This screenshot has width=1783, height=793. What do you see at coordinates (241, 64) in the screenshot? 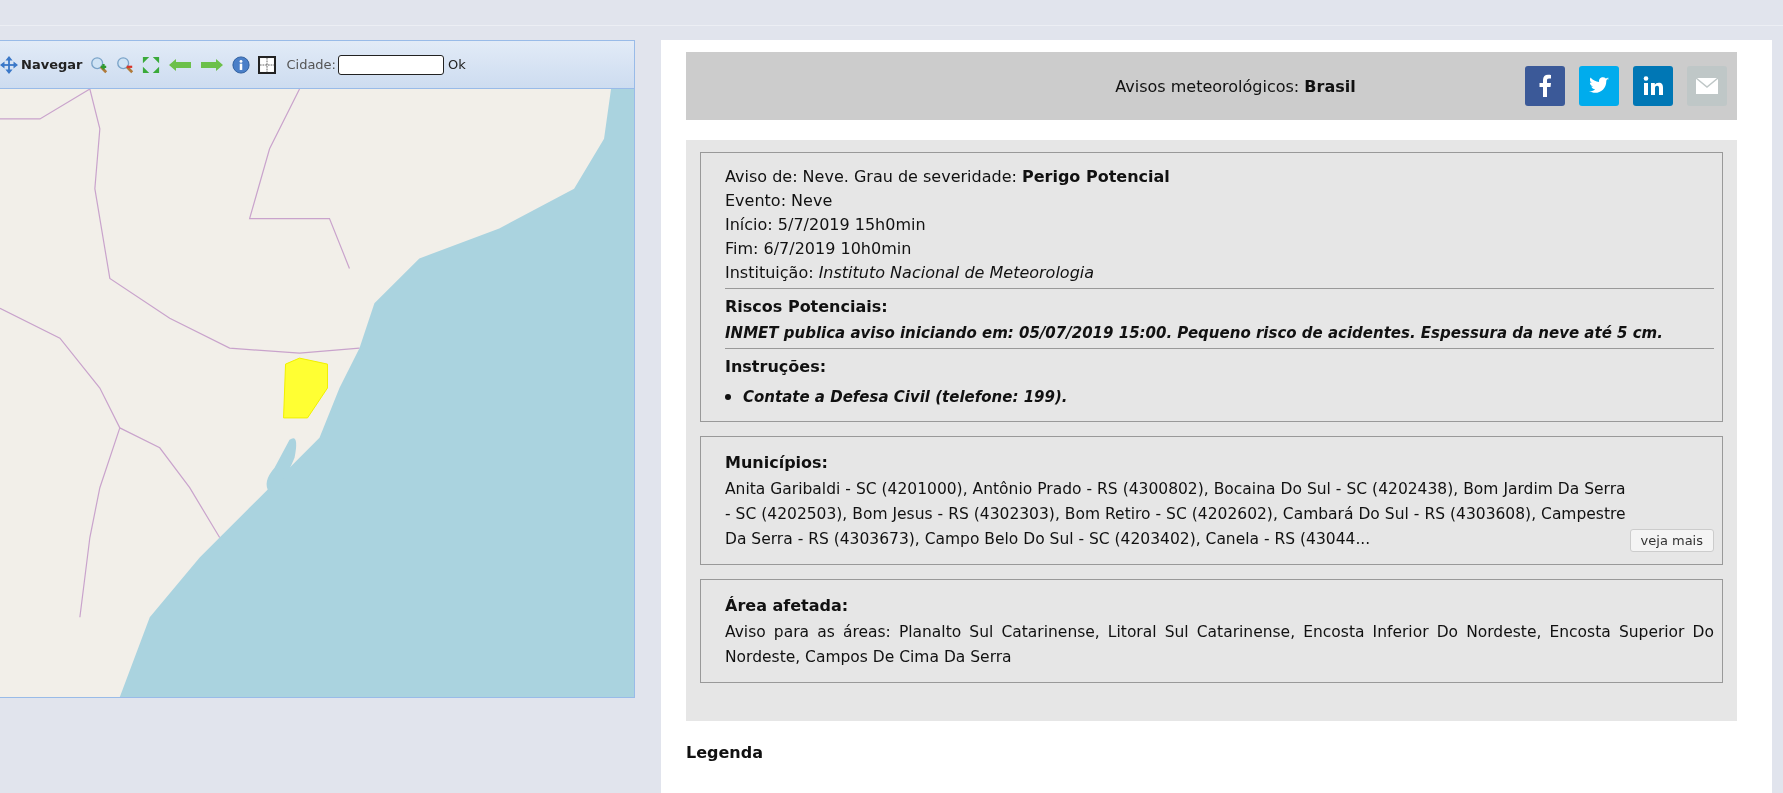
I see `info-icon` at bounding box center [241, 64].